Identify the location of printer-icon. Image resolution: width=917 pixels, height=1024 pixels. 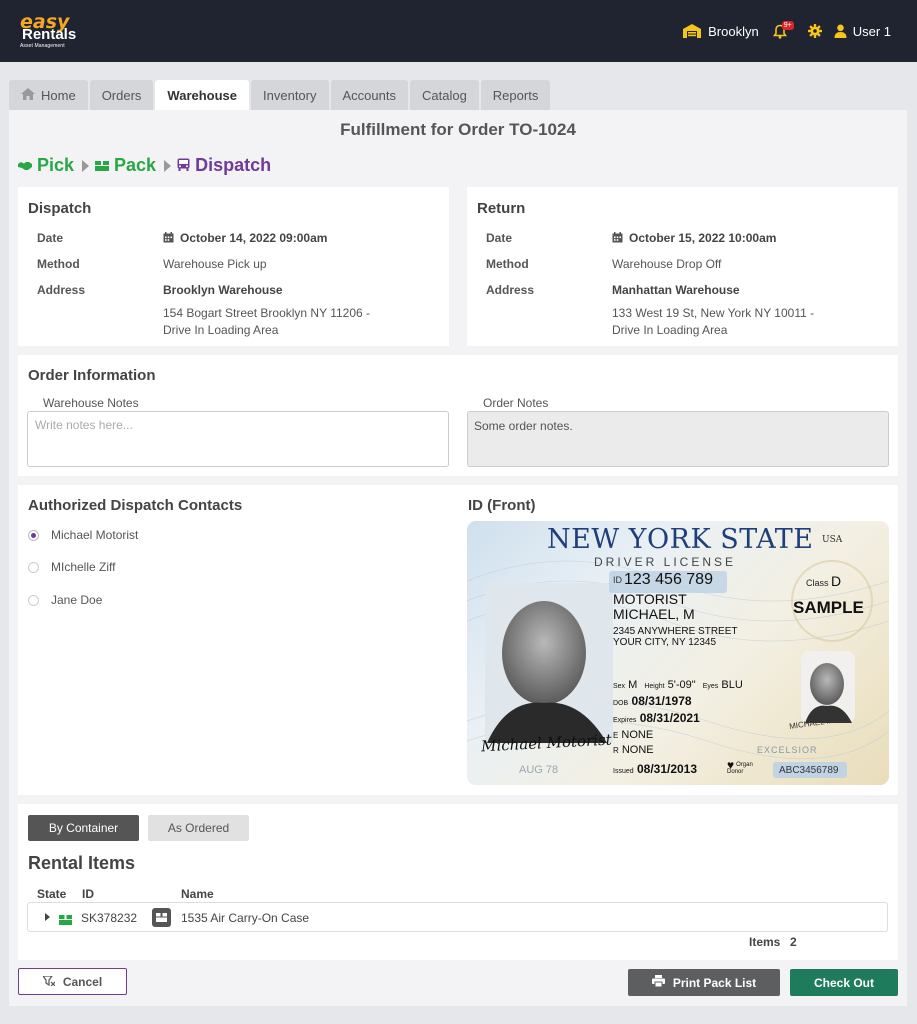
(658, 982).